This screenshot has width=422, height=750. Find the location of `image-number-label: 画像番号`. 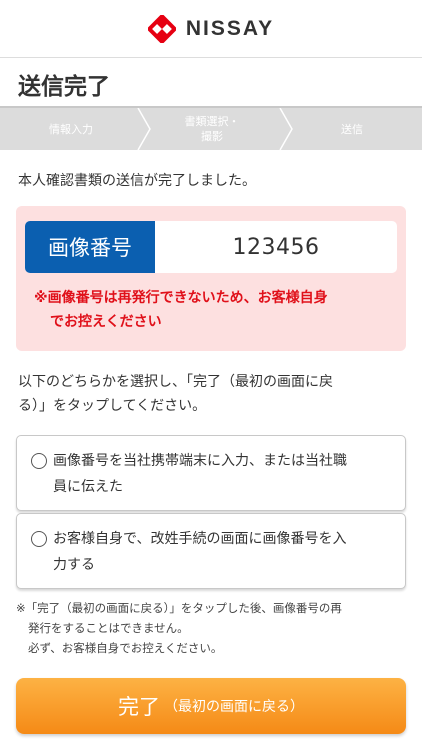

image-number-label: 画像番号 is located at coordinates (90, 247).